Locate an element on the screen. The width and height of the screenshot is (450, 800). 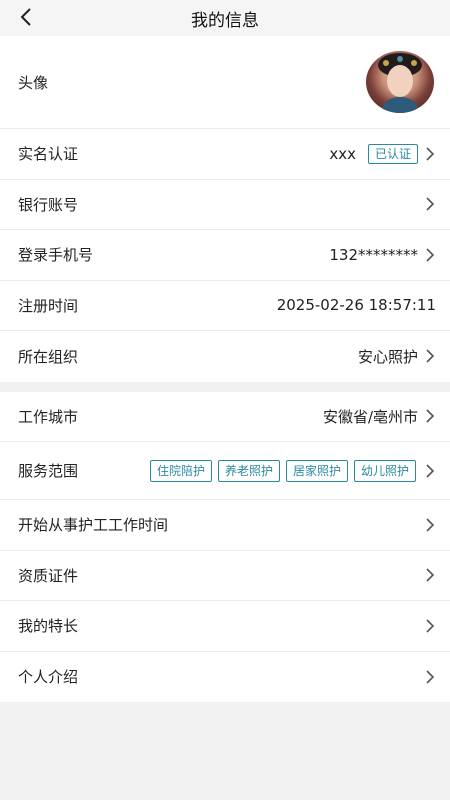
work-city-row: 工作城市 安徽省/亳州市 is located at coordinates (225, 416).